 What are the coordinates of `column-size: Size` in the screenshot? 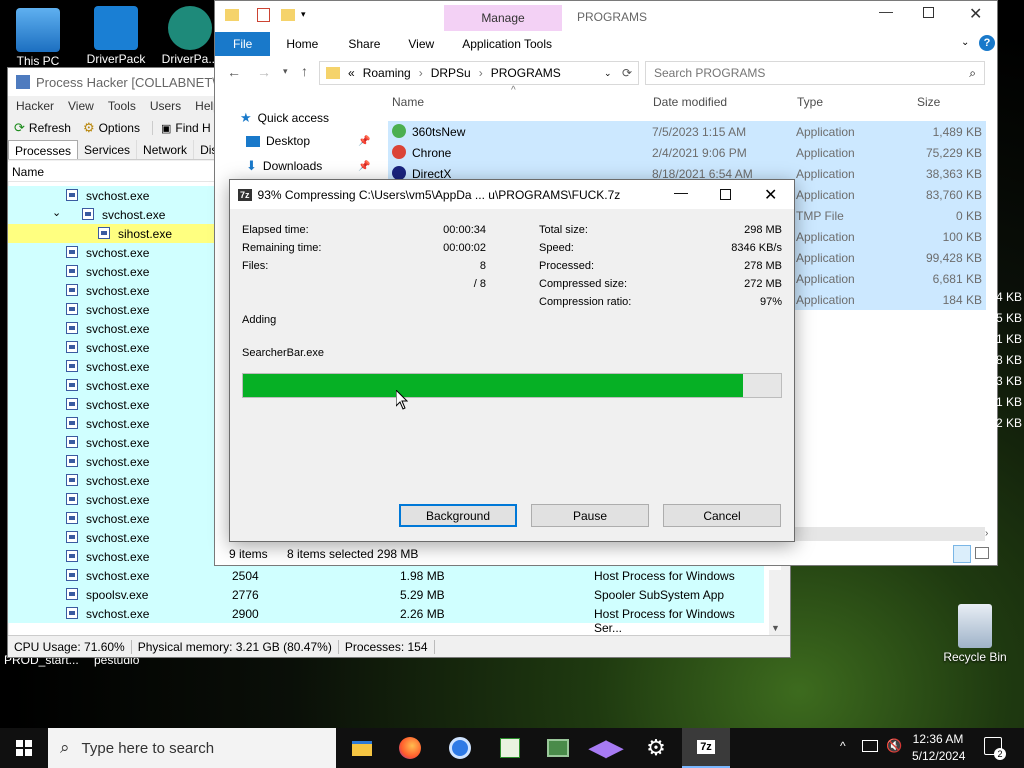 It's located at (928, 102).